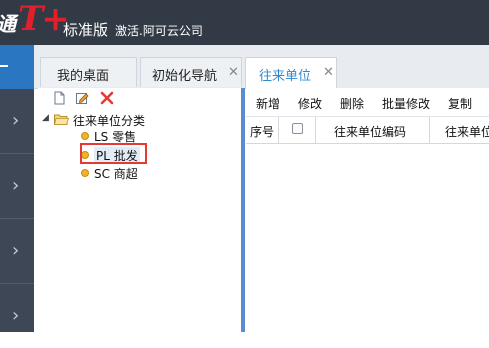 The image size is (489, 348). I want to click on copy-button: 复制, so click(460, 103).